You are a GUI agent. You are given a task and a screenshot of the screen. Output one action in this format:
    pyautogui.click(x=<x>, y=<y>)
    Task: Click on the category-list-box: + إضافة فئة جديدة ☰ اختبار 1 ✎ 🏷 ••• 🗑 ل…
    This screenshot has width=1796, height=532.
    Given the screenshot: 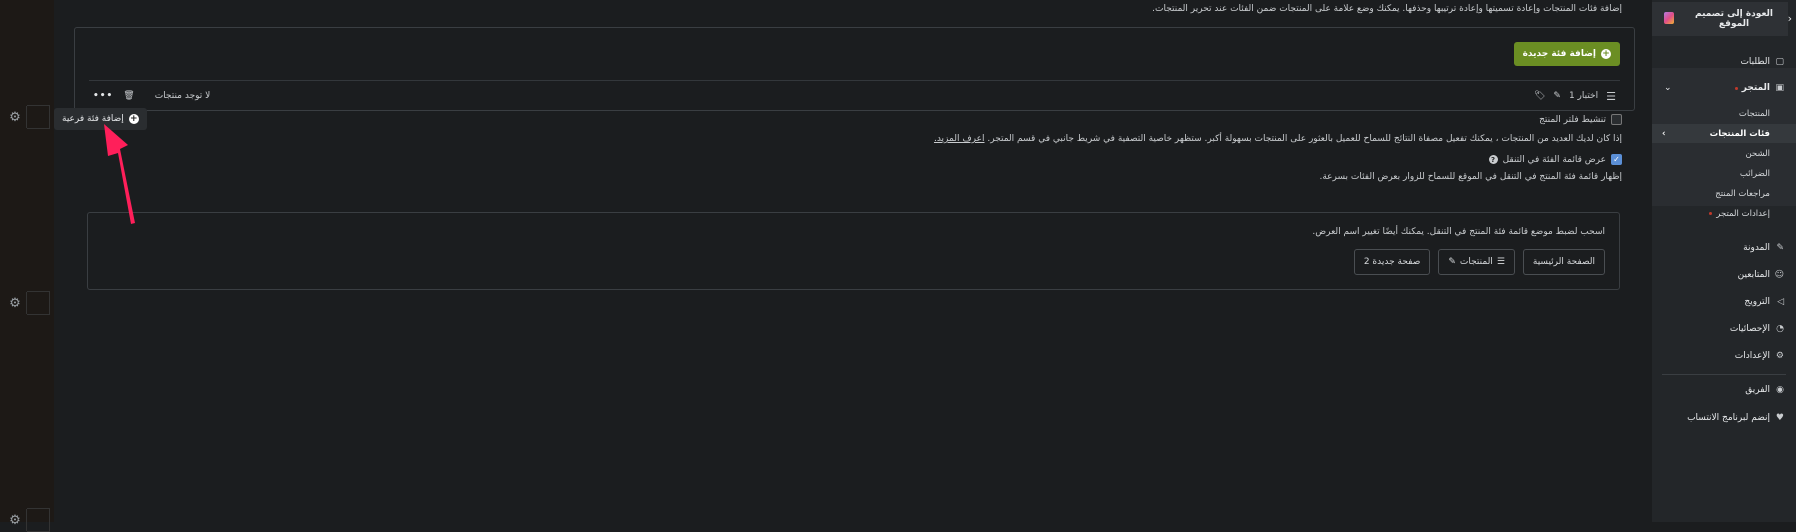 What is the action you would take?
    pyautogui.click(x=854, y=69)
    